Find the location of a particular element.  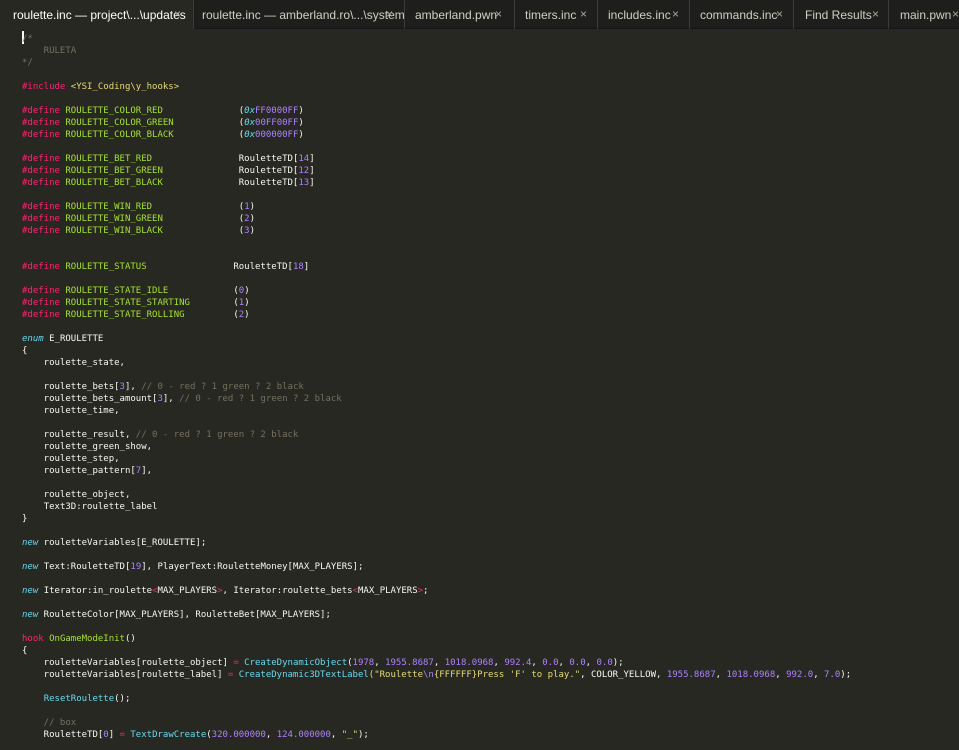

code-token: // box is located at coordinates (49, 723).